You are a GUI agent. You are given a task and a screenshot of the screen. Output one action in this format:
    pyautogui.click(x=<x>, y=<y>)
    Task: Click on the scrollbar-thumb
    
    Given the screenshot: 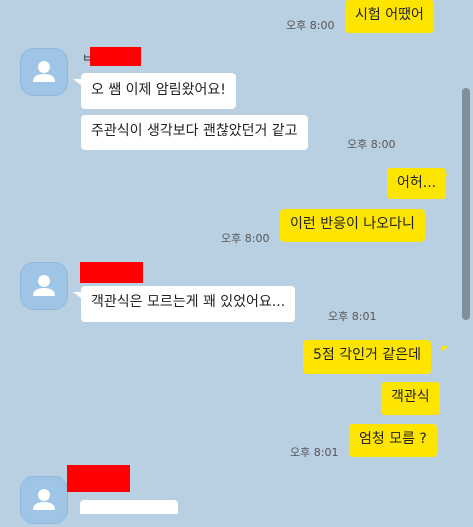 What is the action you would take?
    pyautogui.click(x=466, y=204)
    